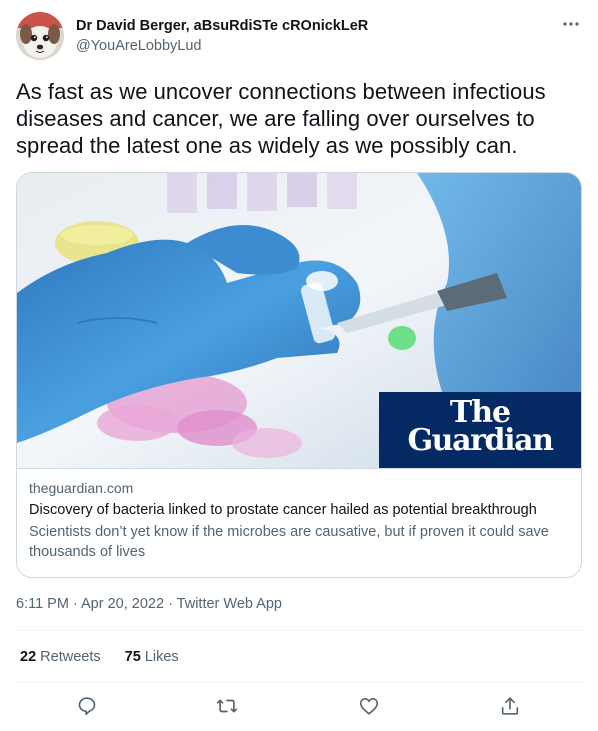  Describe the element at coordinates (370, 707) in the screenshot. I see `heart-icon` at that location.